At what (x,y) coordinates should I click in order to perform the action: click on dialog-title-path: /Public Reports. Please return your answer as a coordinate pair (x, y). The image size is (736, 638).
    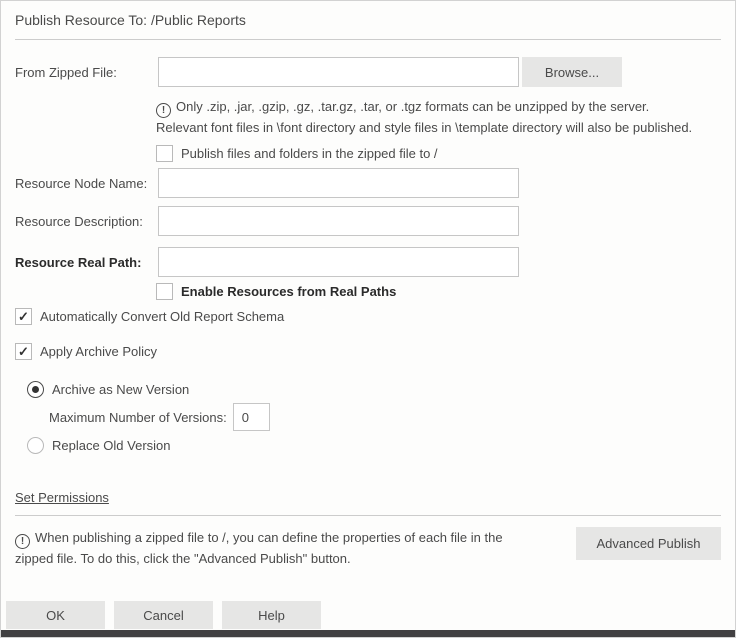
    Looking at the image, I should click on (198, 20).